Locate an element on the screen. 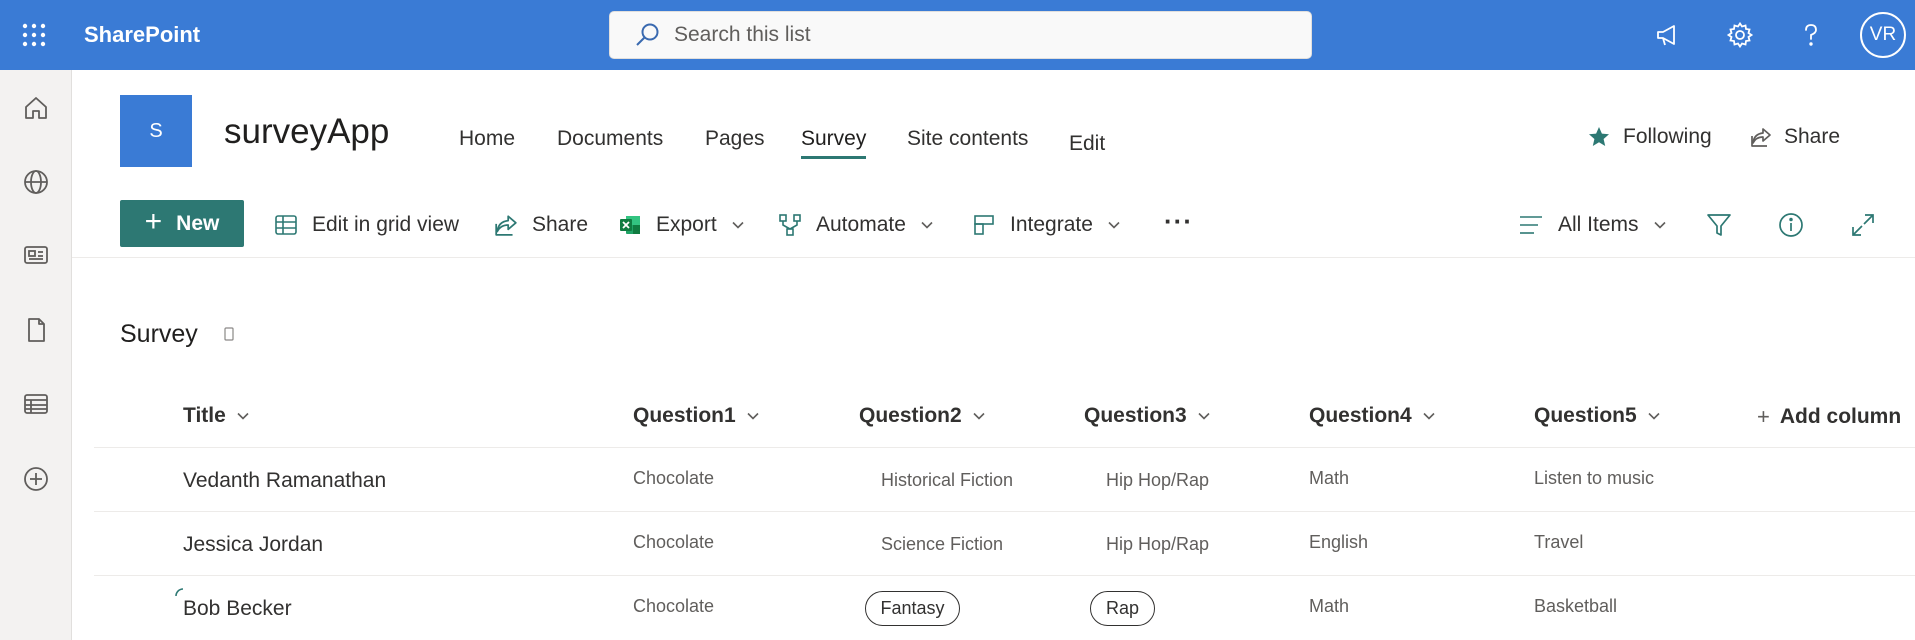  cell-question5: Travel is located at coordinates (1559, 542).